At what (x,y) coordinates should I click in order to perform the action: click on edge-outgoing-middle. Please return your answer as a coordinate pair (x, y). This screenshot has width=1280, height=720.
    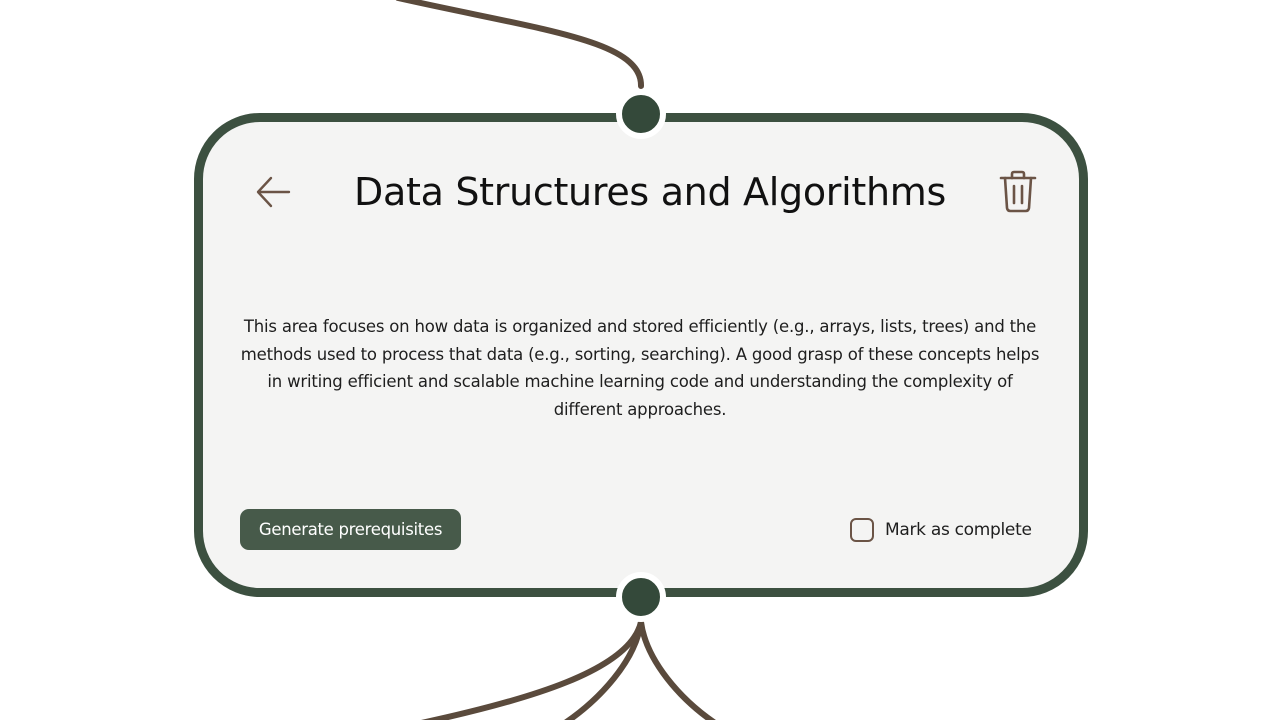
    Looking at the image, I should click on (603, 669).